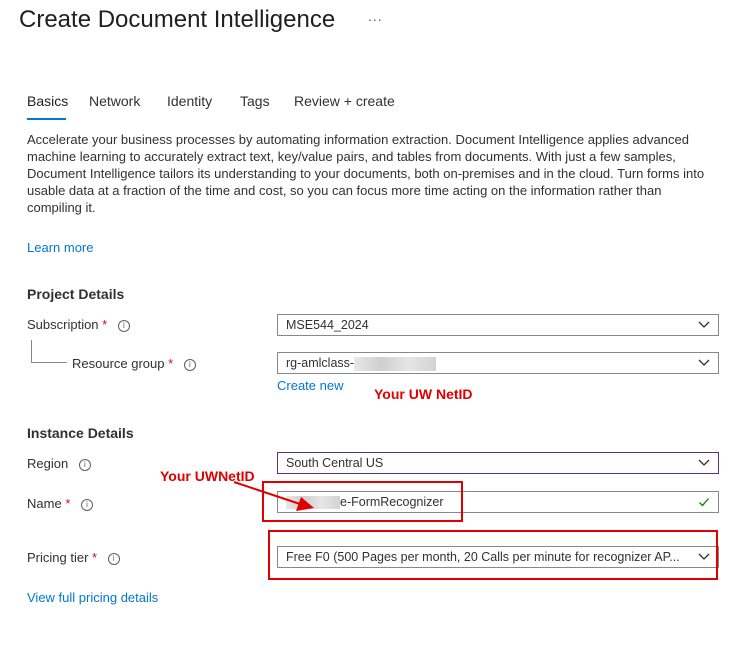 The height and width of the screenshot is (645, 748). I want to click on subscription-label-text: Subscription, so click(63, 324).